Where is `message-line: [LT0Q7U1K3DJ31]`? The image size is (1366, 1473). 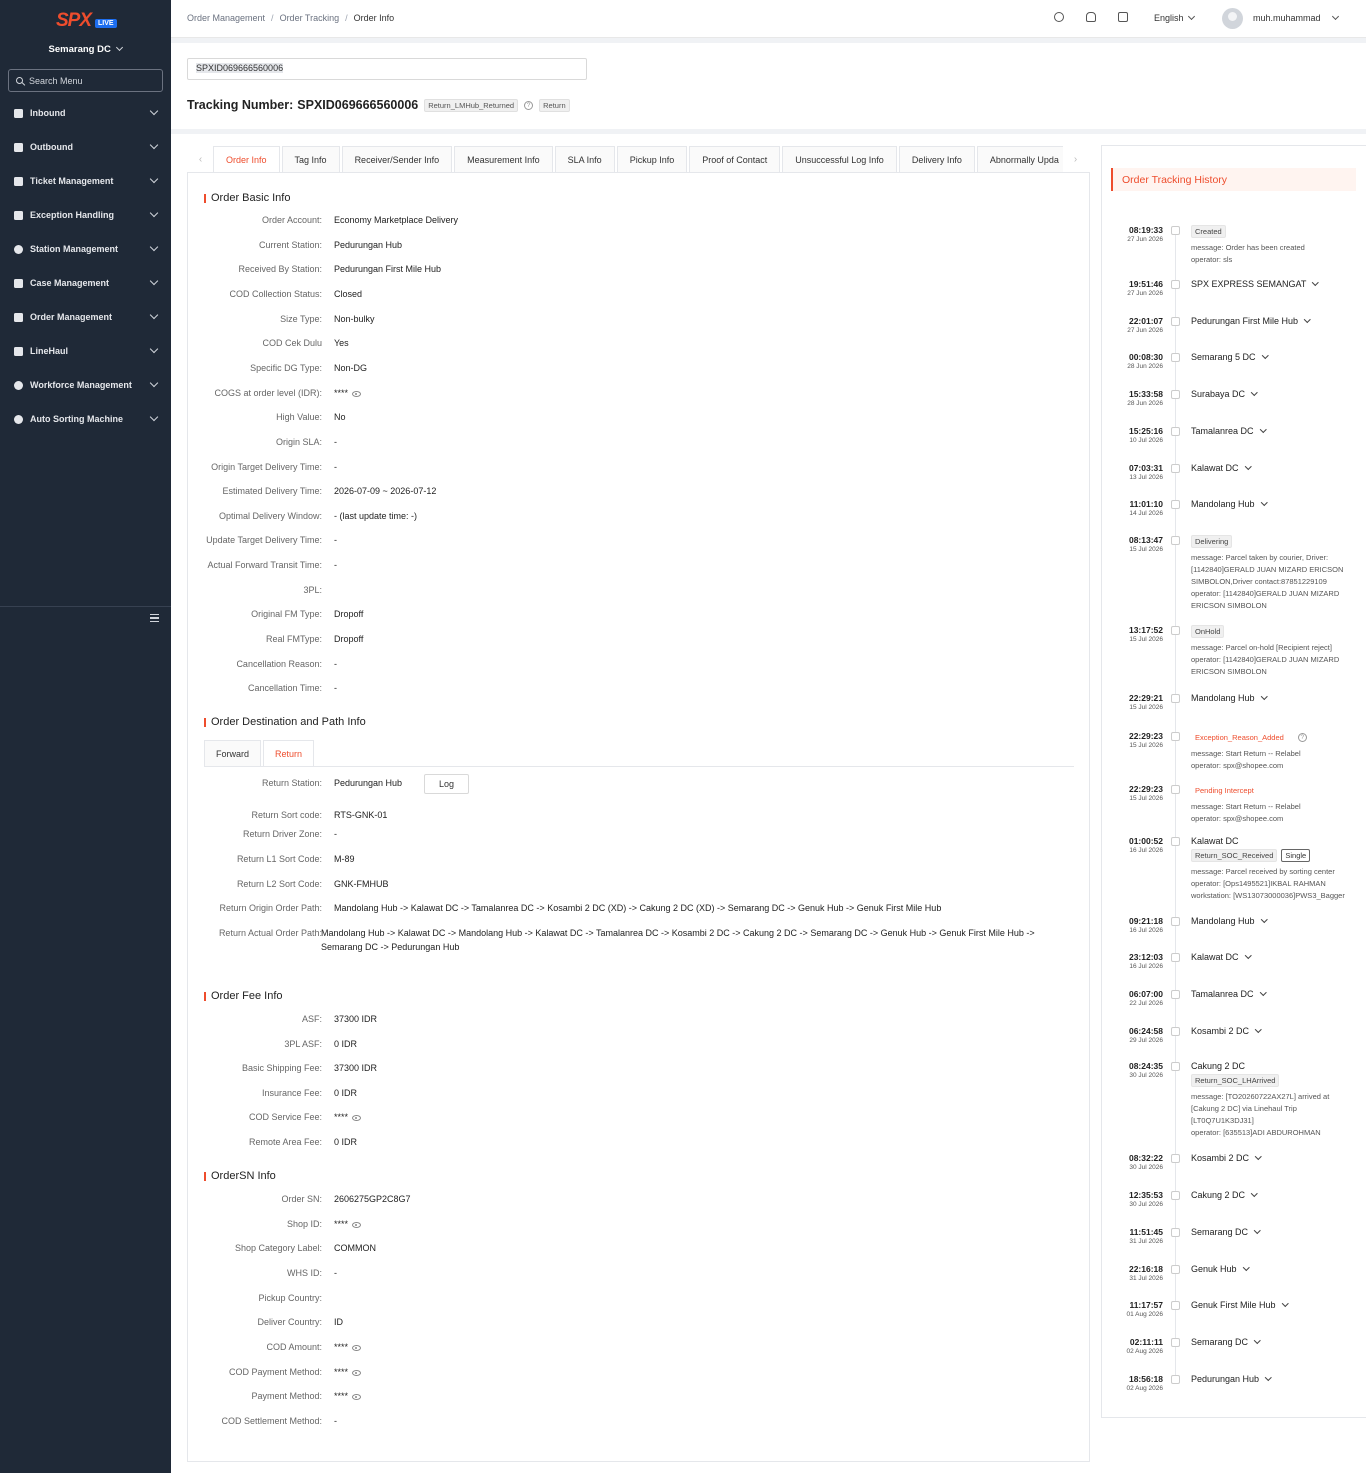 message-line: [LT0Q7U1K3DJ31] is located at coordinates (1222, 1120).